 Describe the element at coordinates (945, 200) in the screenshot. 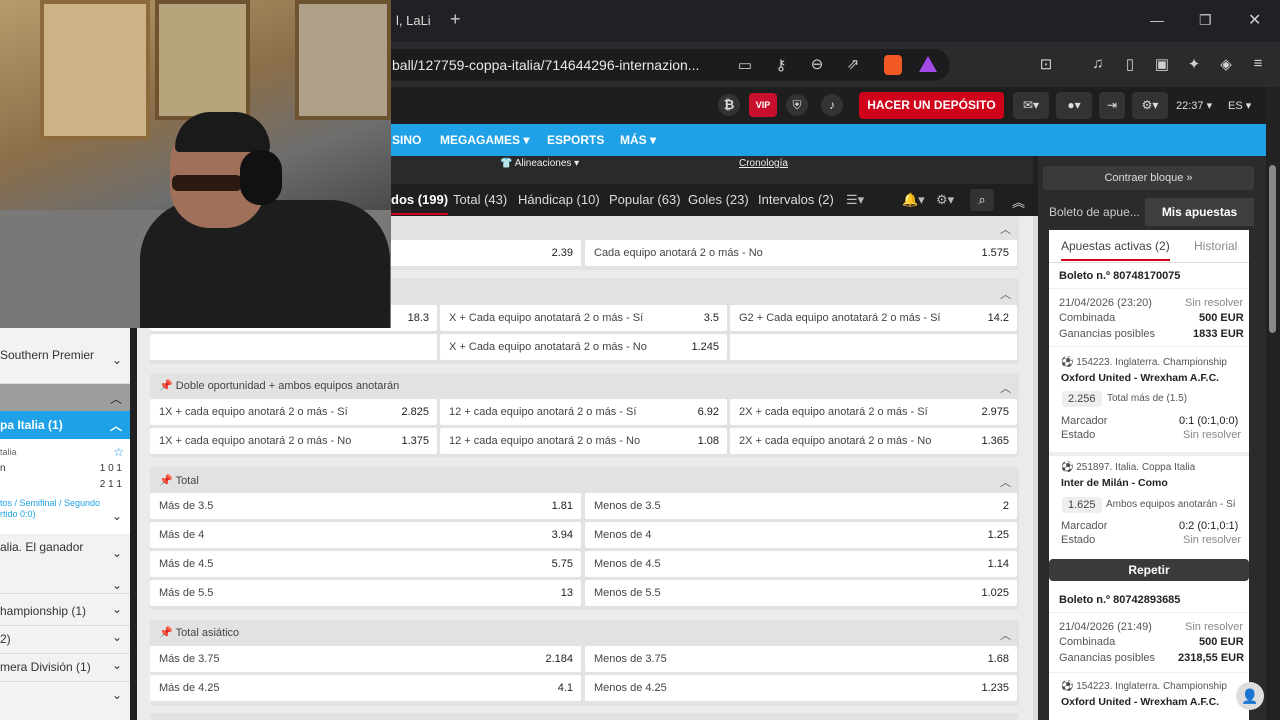

I see `tab-settings-icon: ⚙▾` at that location.